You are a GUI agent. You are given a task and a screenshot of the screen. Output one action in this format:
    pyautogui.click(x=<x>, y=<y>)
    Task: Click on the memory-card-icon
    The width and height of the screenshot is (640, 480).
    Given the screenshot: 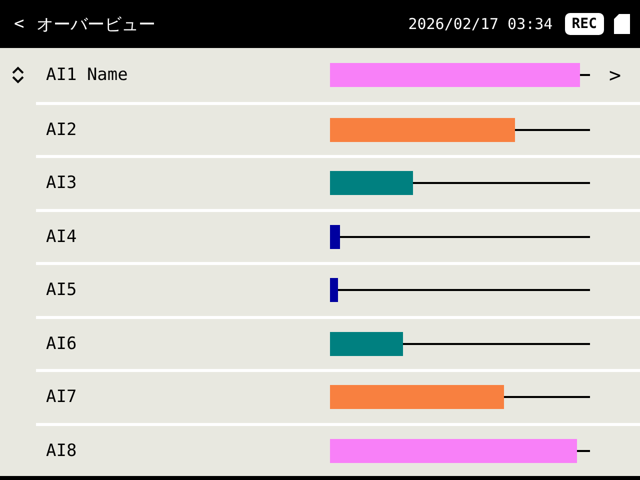 What is the action you would take?
    pyautogui.click(x=622, y=24)
    